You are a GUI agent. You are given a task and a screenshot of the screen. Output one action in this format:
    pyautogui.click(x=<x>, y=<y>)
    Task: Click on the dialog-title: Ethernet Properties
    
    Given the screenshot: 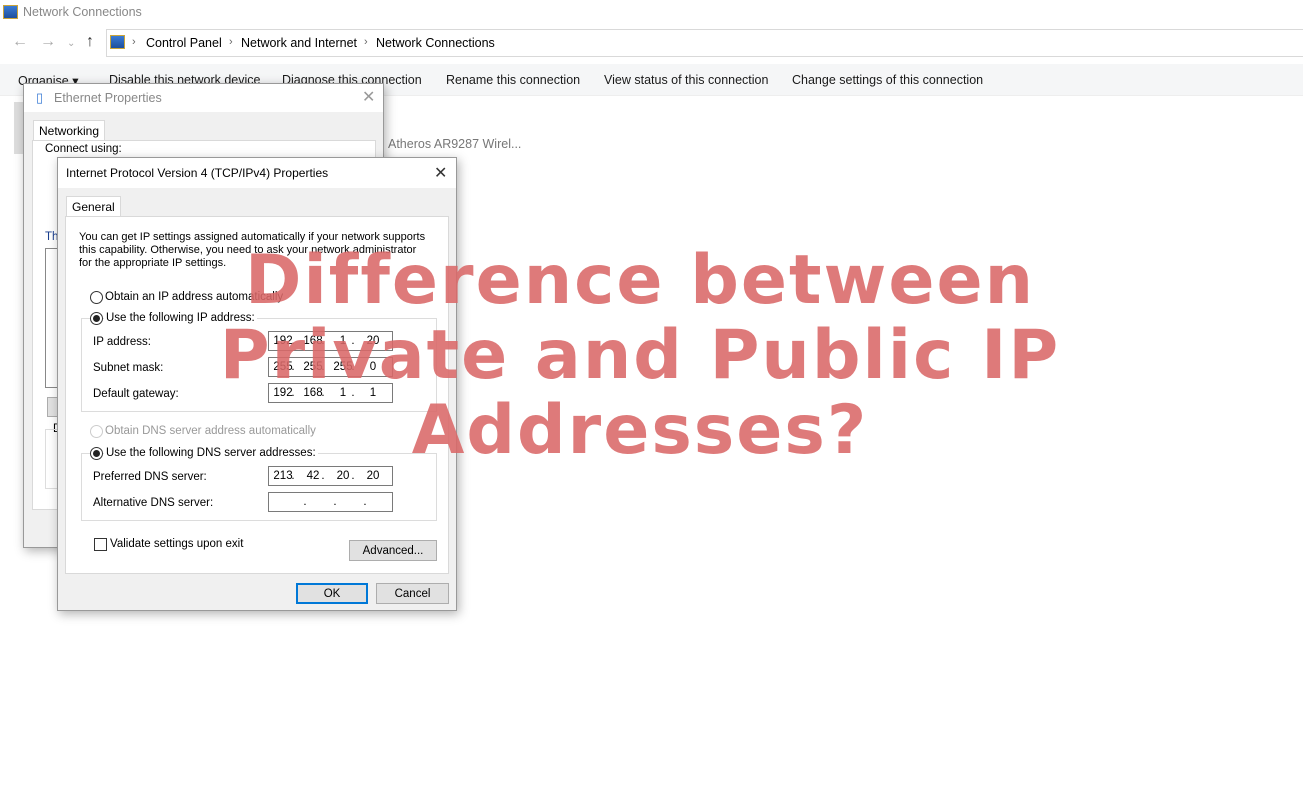 What is the action you would take?
    pyautogui.click(x=108, y=98)
    